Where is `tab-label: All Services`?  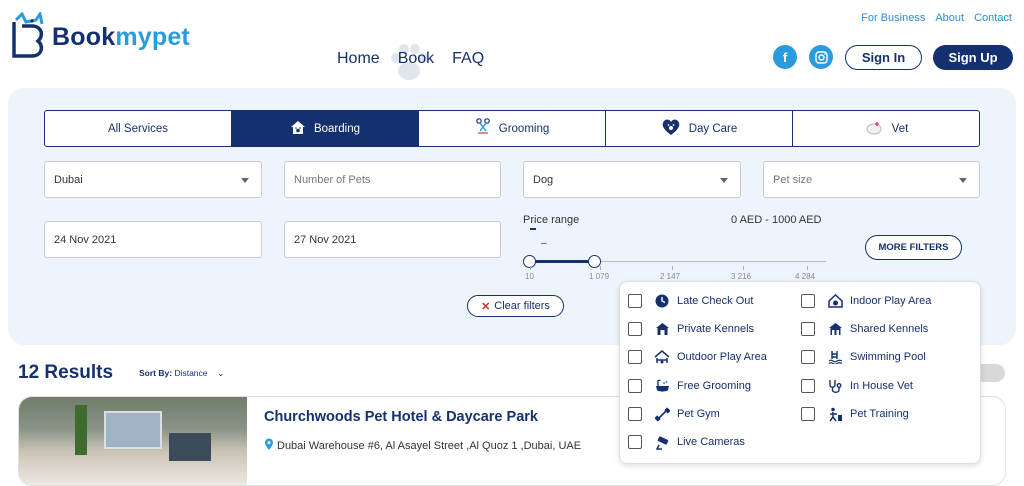 tab-label: All Services is located at coordinates (138, 128).